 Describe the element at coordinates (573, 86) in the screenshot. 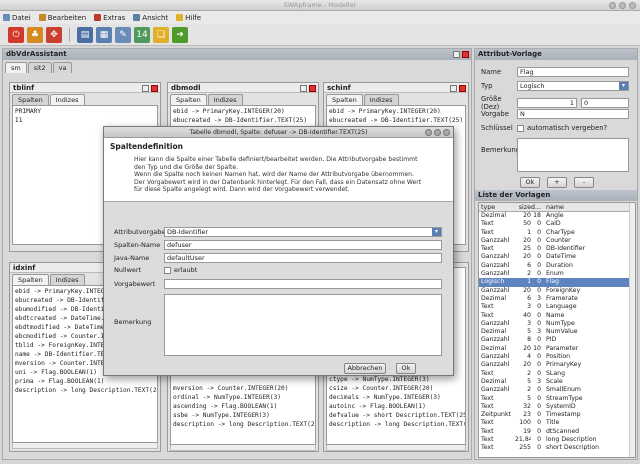

I see `typ-select: Logisch ▾` at that location.